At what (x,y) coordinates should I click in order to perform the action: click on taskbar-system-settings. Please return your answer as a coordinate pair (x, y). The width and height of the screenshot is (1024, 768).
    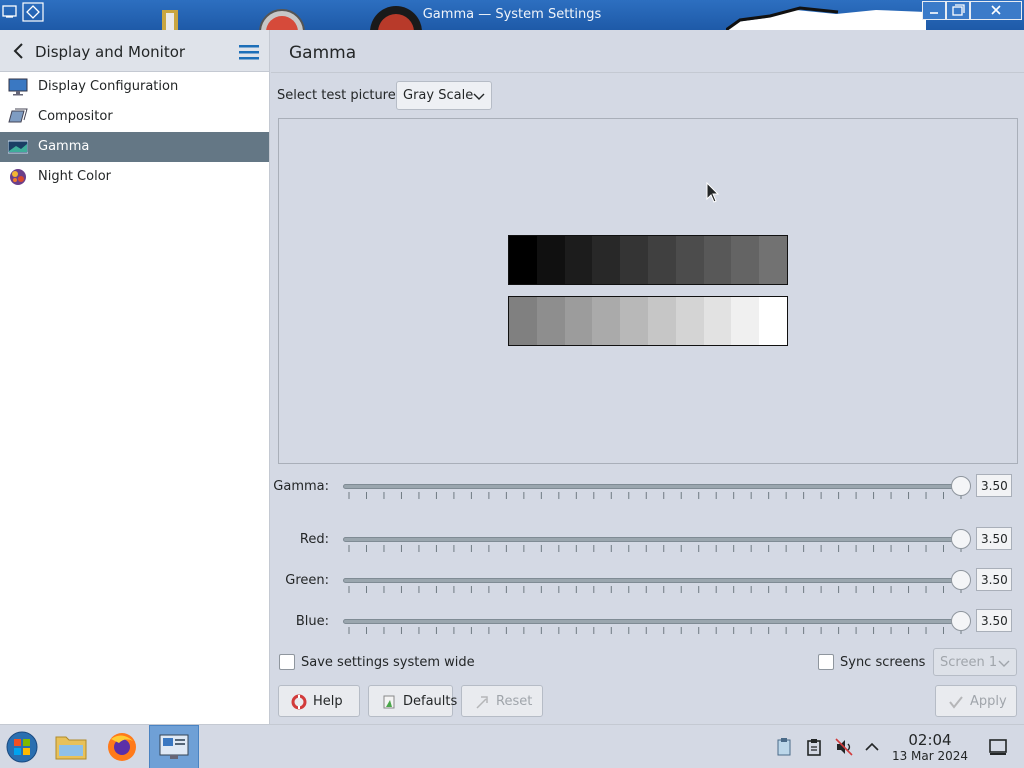
    Looking at the image, I should click on (174, 746).